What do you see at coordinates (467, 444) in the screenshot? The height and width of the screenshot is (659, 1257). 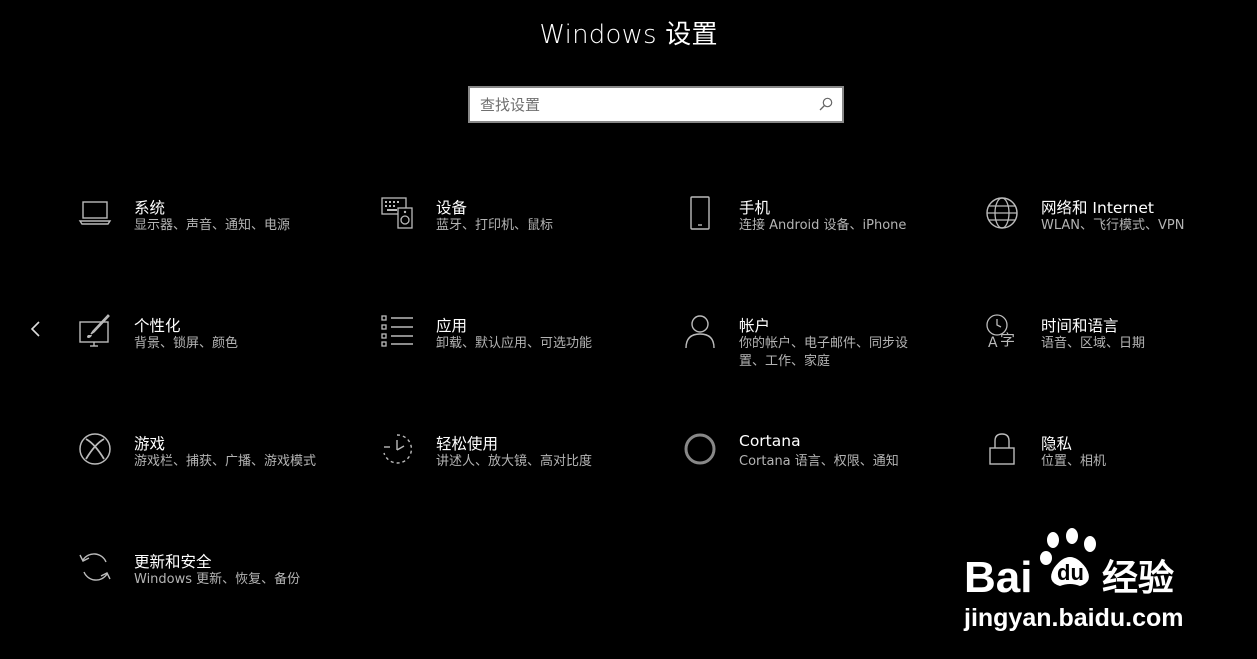 I see `tile-label: 轻松使用` at bounding box center [467, 444].